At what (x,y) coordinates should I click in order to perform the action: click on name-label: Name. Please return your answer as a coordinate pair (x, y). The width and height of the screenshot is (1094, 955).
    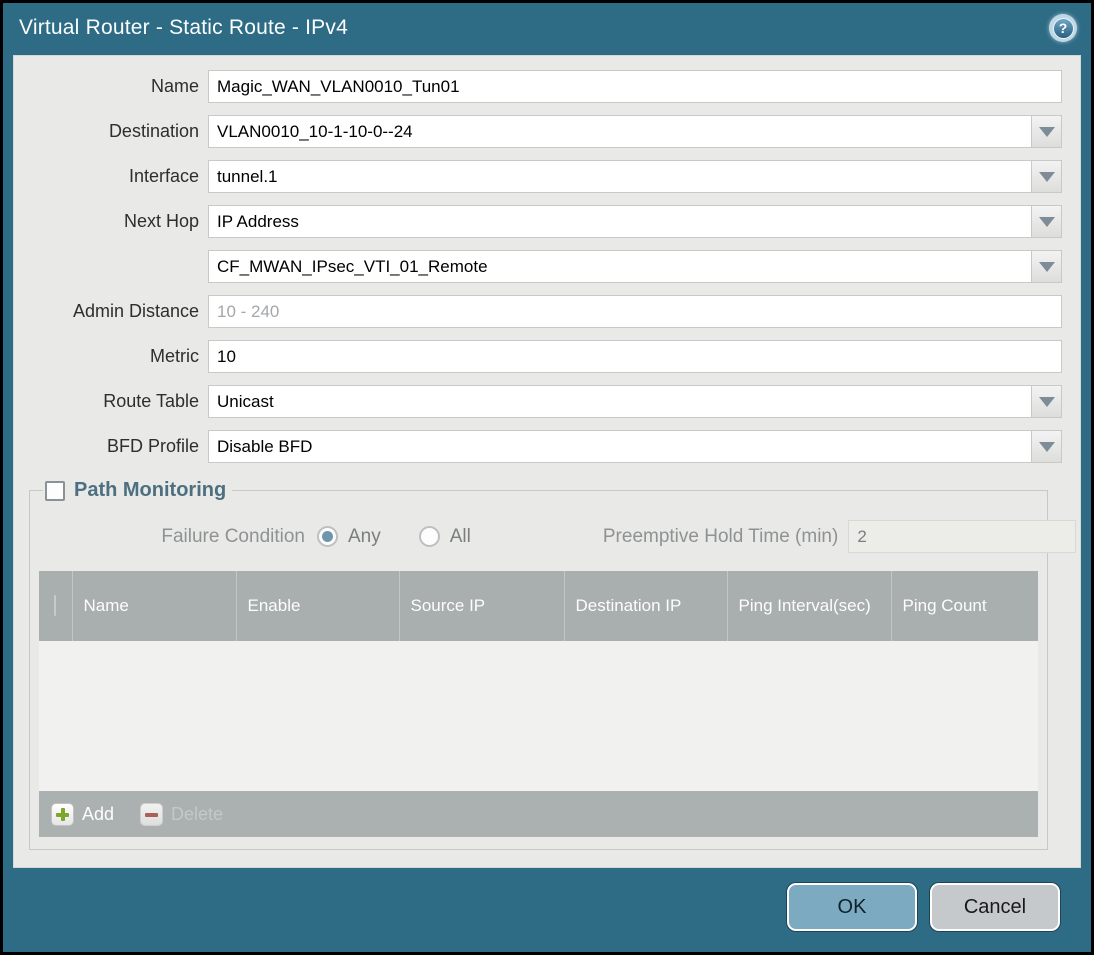
    Looking at the image, I should click on (174, 86).